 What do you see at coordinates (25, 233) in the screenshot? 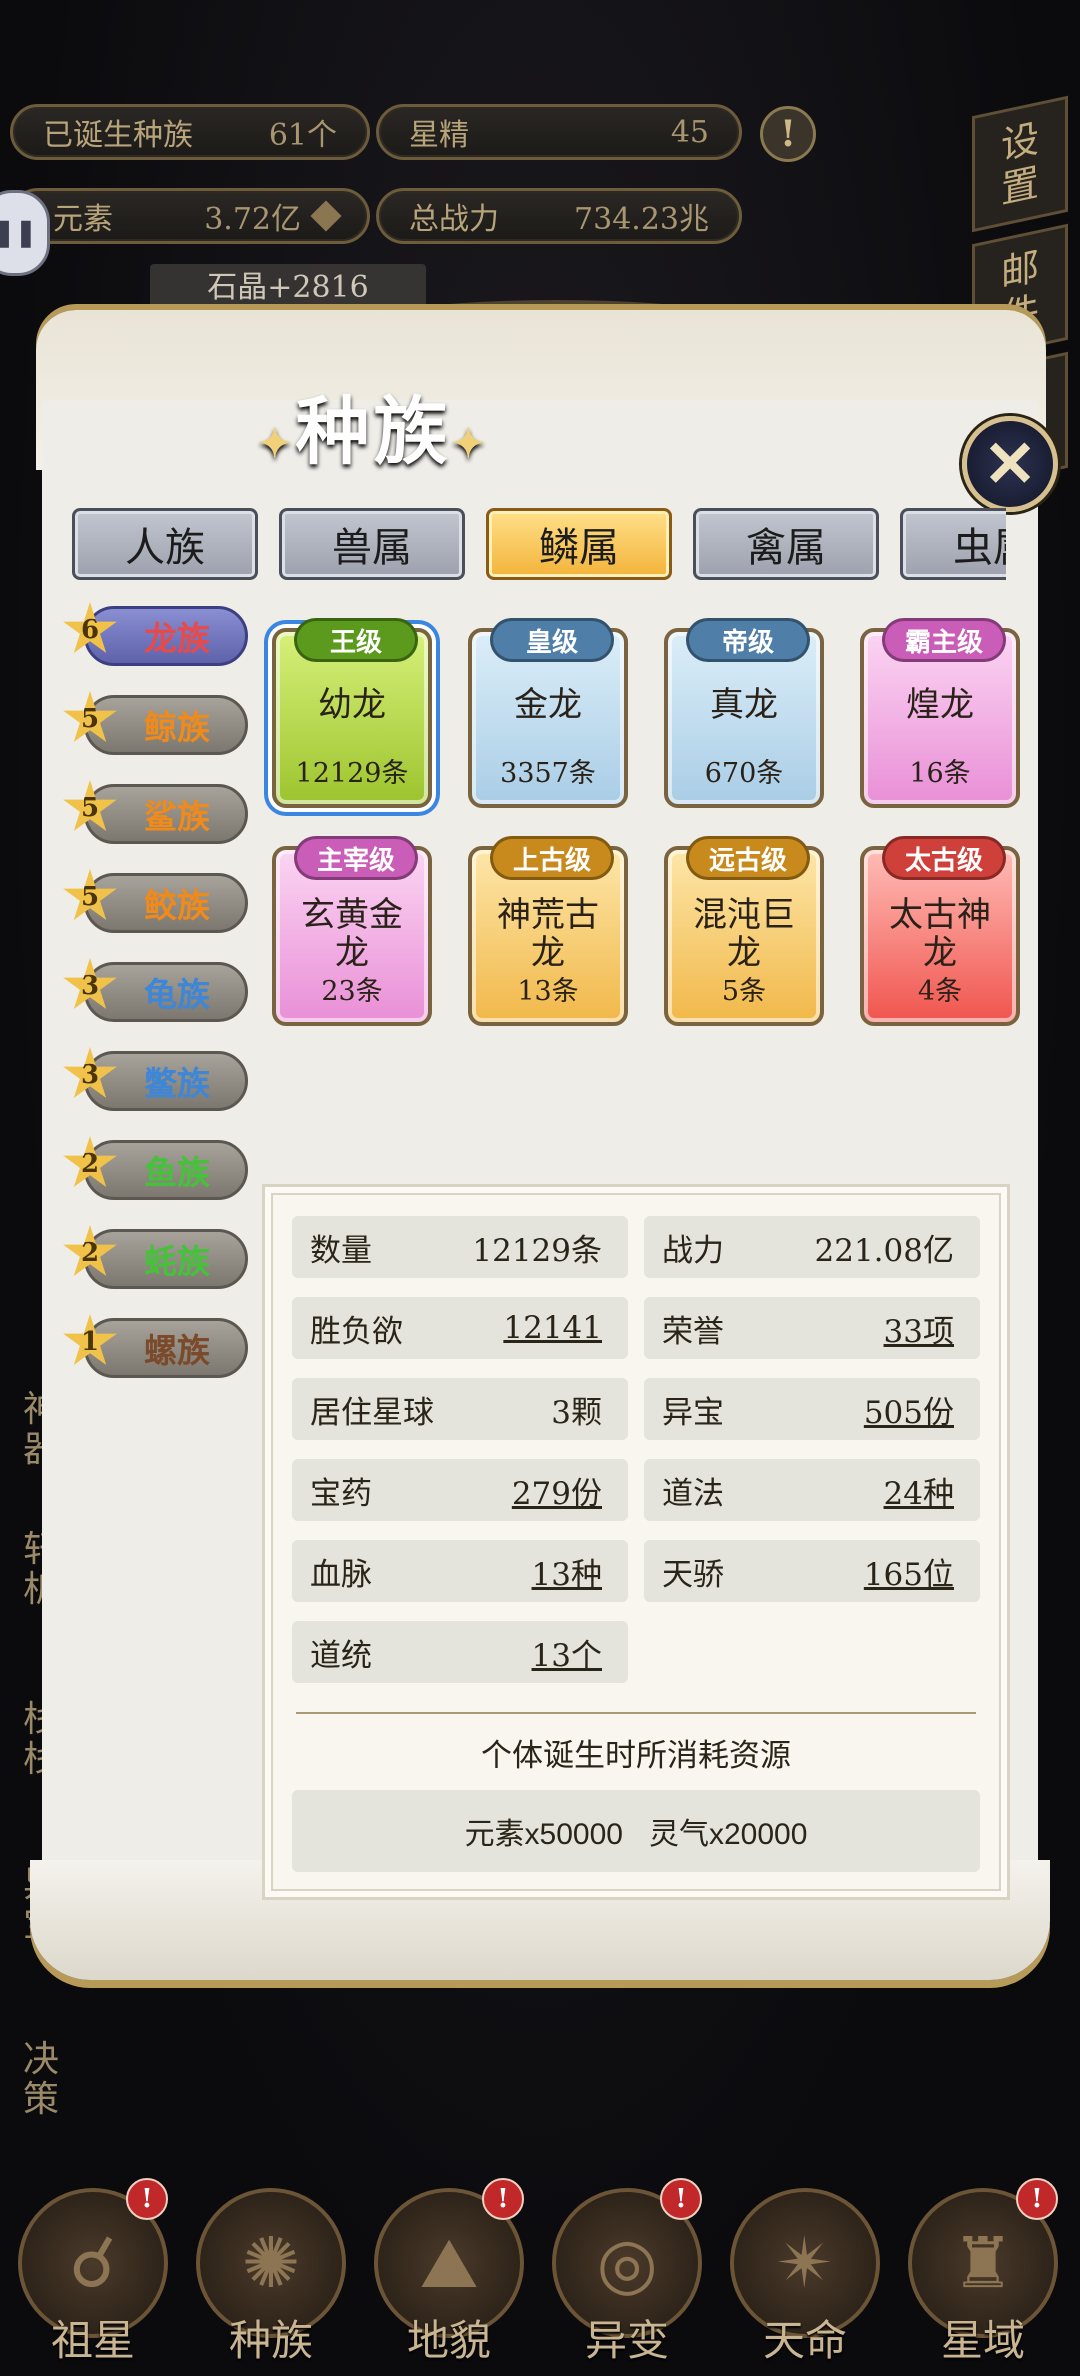
I see `floating-button: ❚❚` at bounding box center [25, 233].